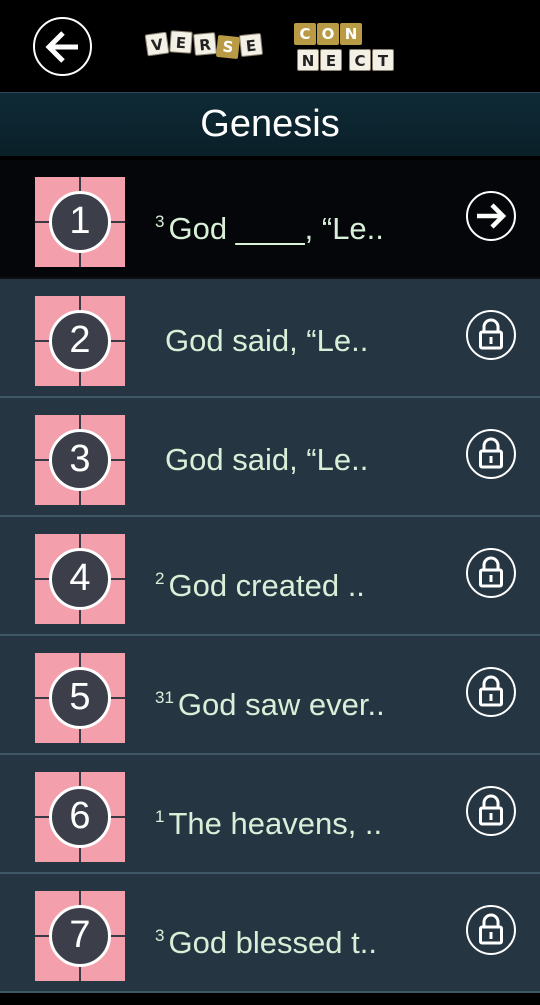 This screenshot has width=540, height=1005. I want to click on level-row: 3 God said, “Le.., so click(270, 457).